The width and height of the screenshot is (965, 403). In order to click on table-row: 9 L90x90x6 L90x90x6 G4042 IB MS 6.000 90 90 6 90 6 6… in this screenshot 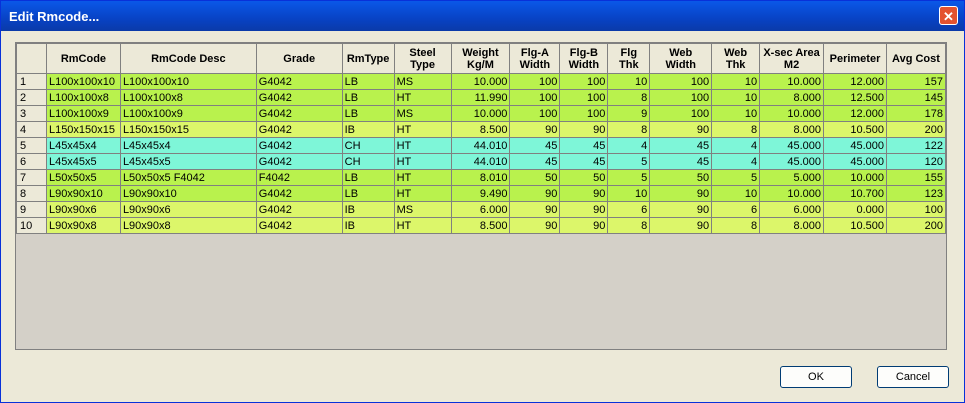, I will do `click(481, 209)`.